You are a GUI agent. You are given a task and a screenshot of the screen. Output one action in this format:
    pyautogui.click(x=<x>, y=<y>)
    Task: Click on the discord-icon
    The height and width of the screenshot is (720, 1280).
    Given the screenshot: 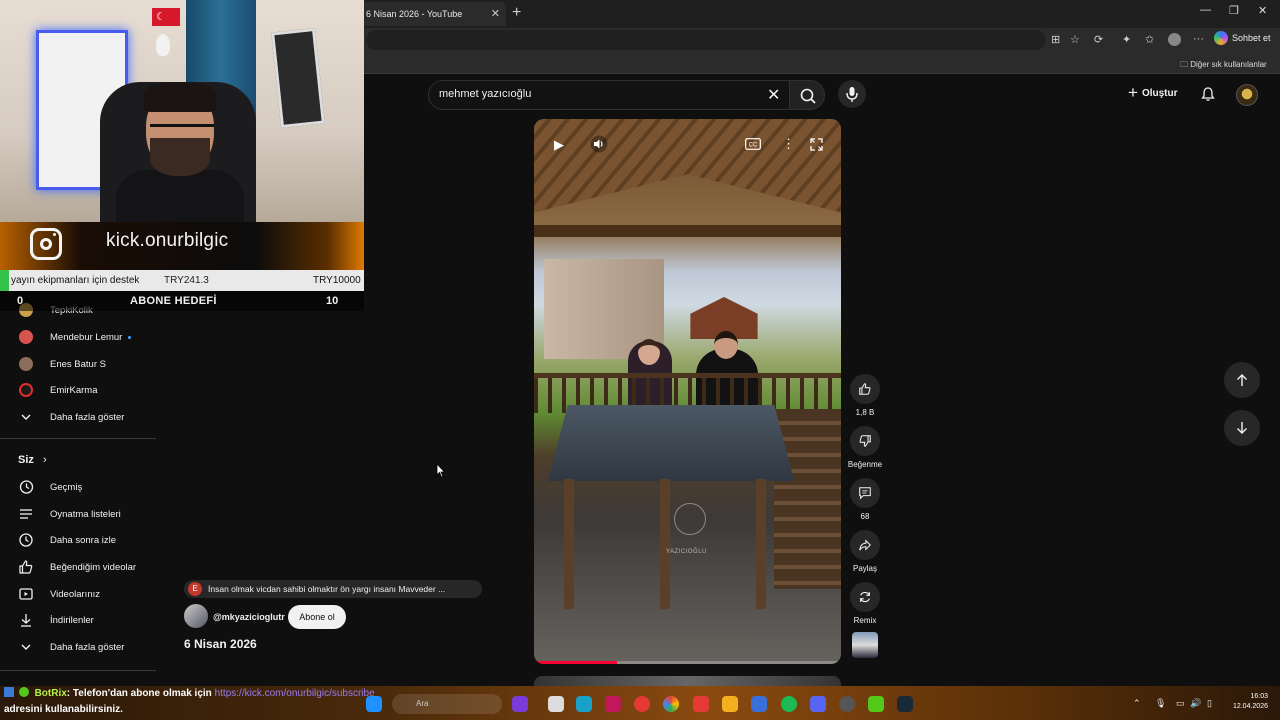 What is the action you would take?
    pyautogui.click(x=818, y=704)
    